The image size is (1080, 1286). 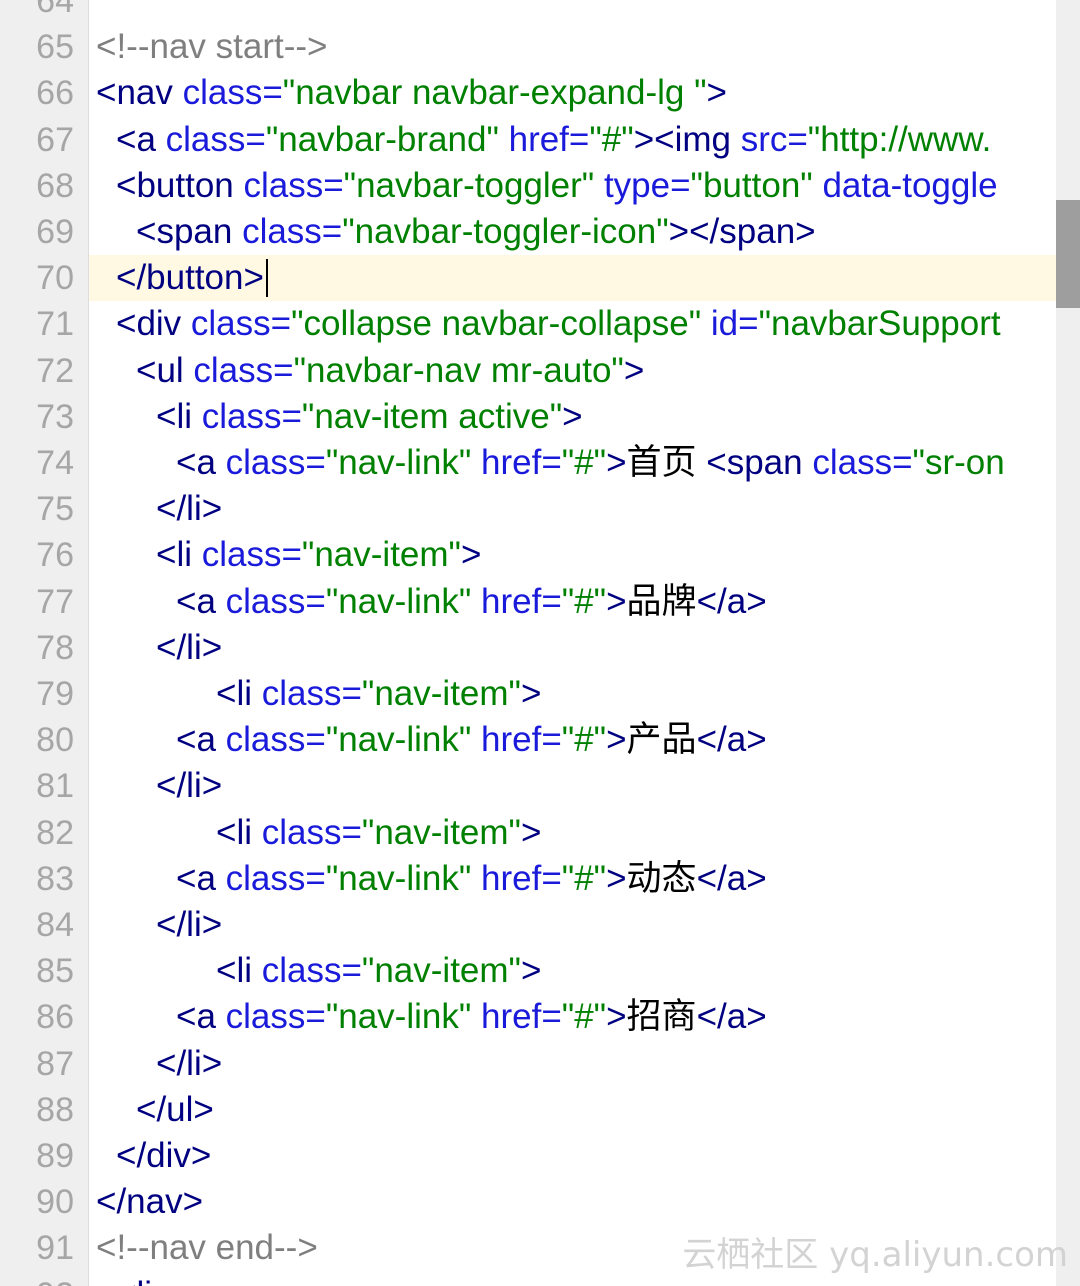 I want to click on code-token: </button>, so click(x=190, y=278).